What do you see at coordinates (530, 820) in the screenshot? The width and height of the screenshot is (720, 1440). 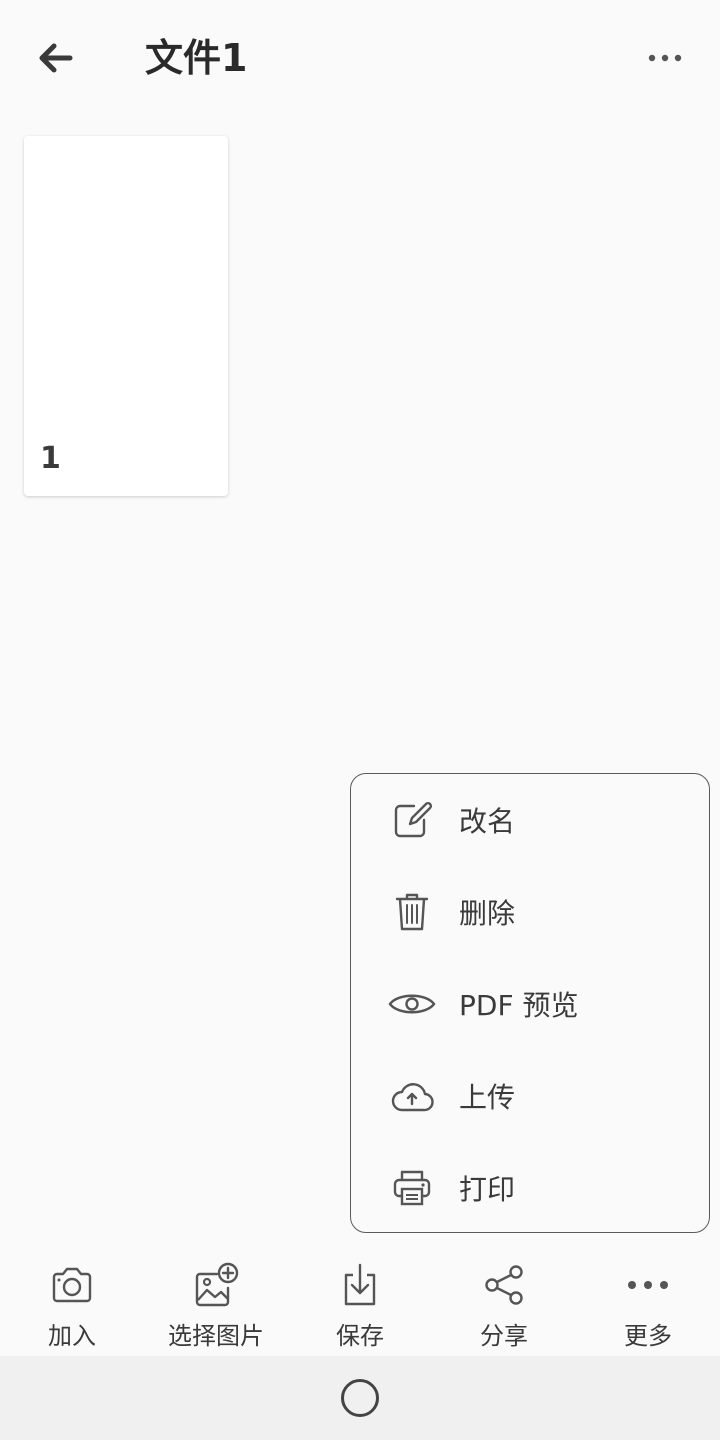 I see `menu-item-rename: 改名` at bounding box center [530, 820].